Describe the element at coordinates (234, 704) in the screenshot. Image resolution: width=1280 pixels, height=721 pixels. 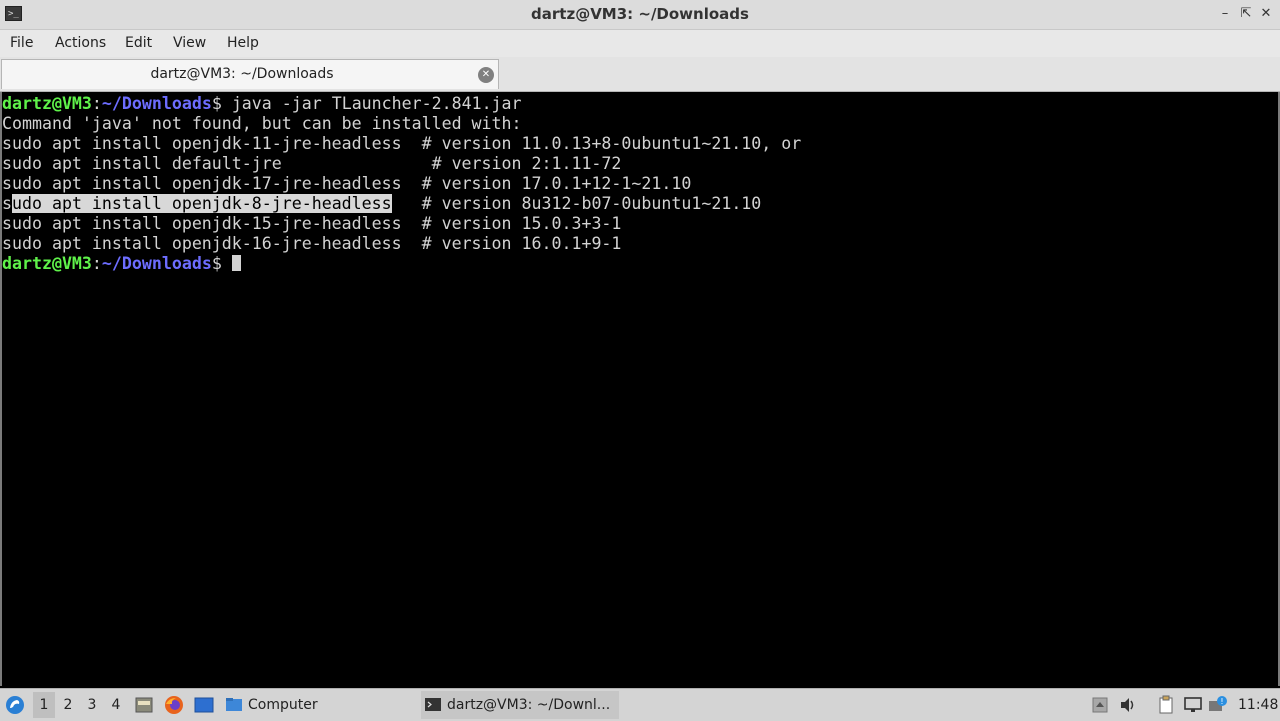
I see `folder-icon` at that location.